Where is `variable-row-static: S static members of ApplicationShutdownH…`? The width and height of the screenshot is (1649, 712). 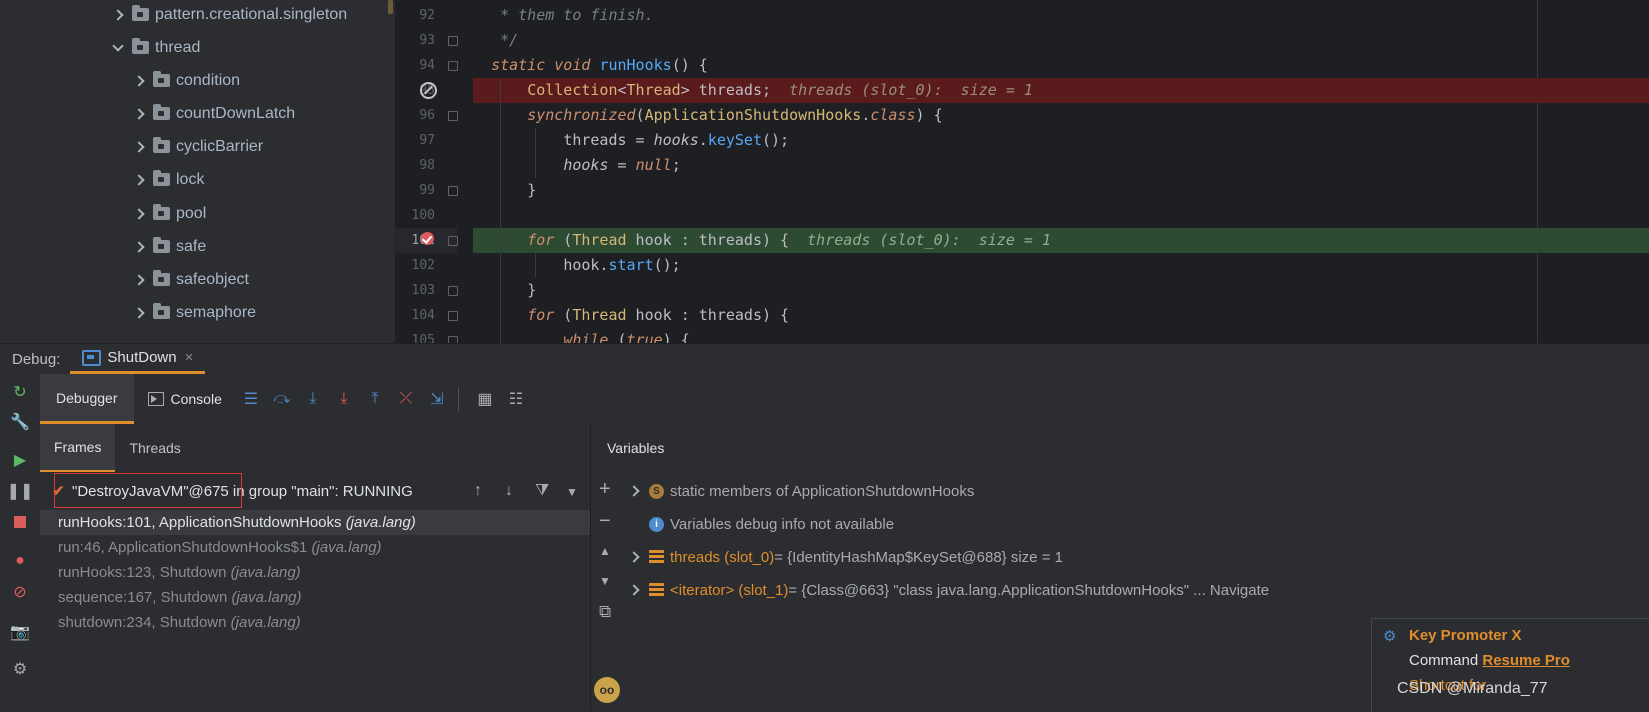
variable-row-static: S static members of ApplicationShutdownH… is located at coordinates (801, 491).